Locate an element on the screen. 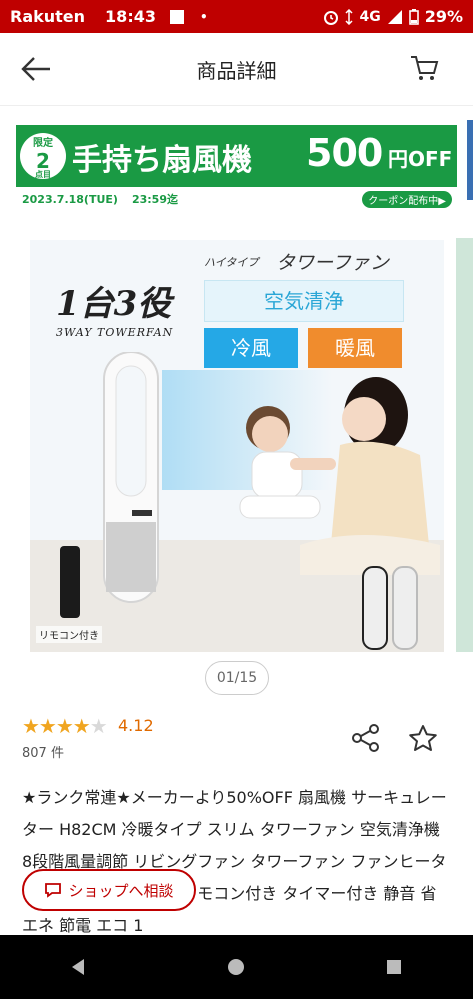 The height and width of the screenshot is (999, 473). alarm-icon is located at coordinates (331, 17).